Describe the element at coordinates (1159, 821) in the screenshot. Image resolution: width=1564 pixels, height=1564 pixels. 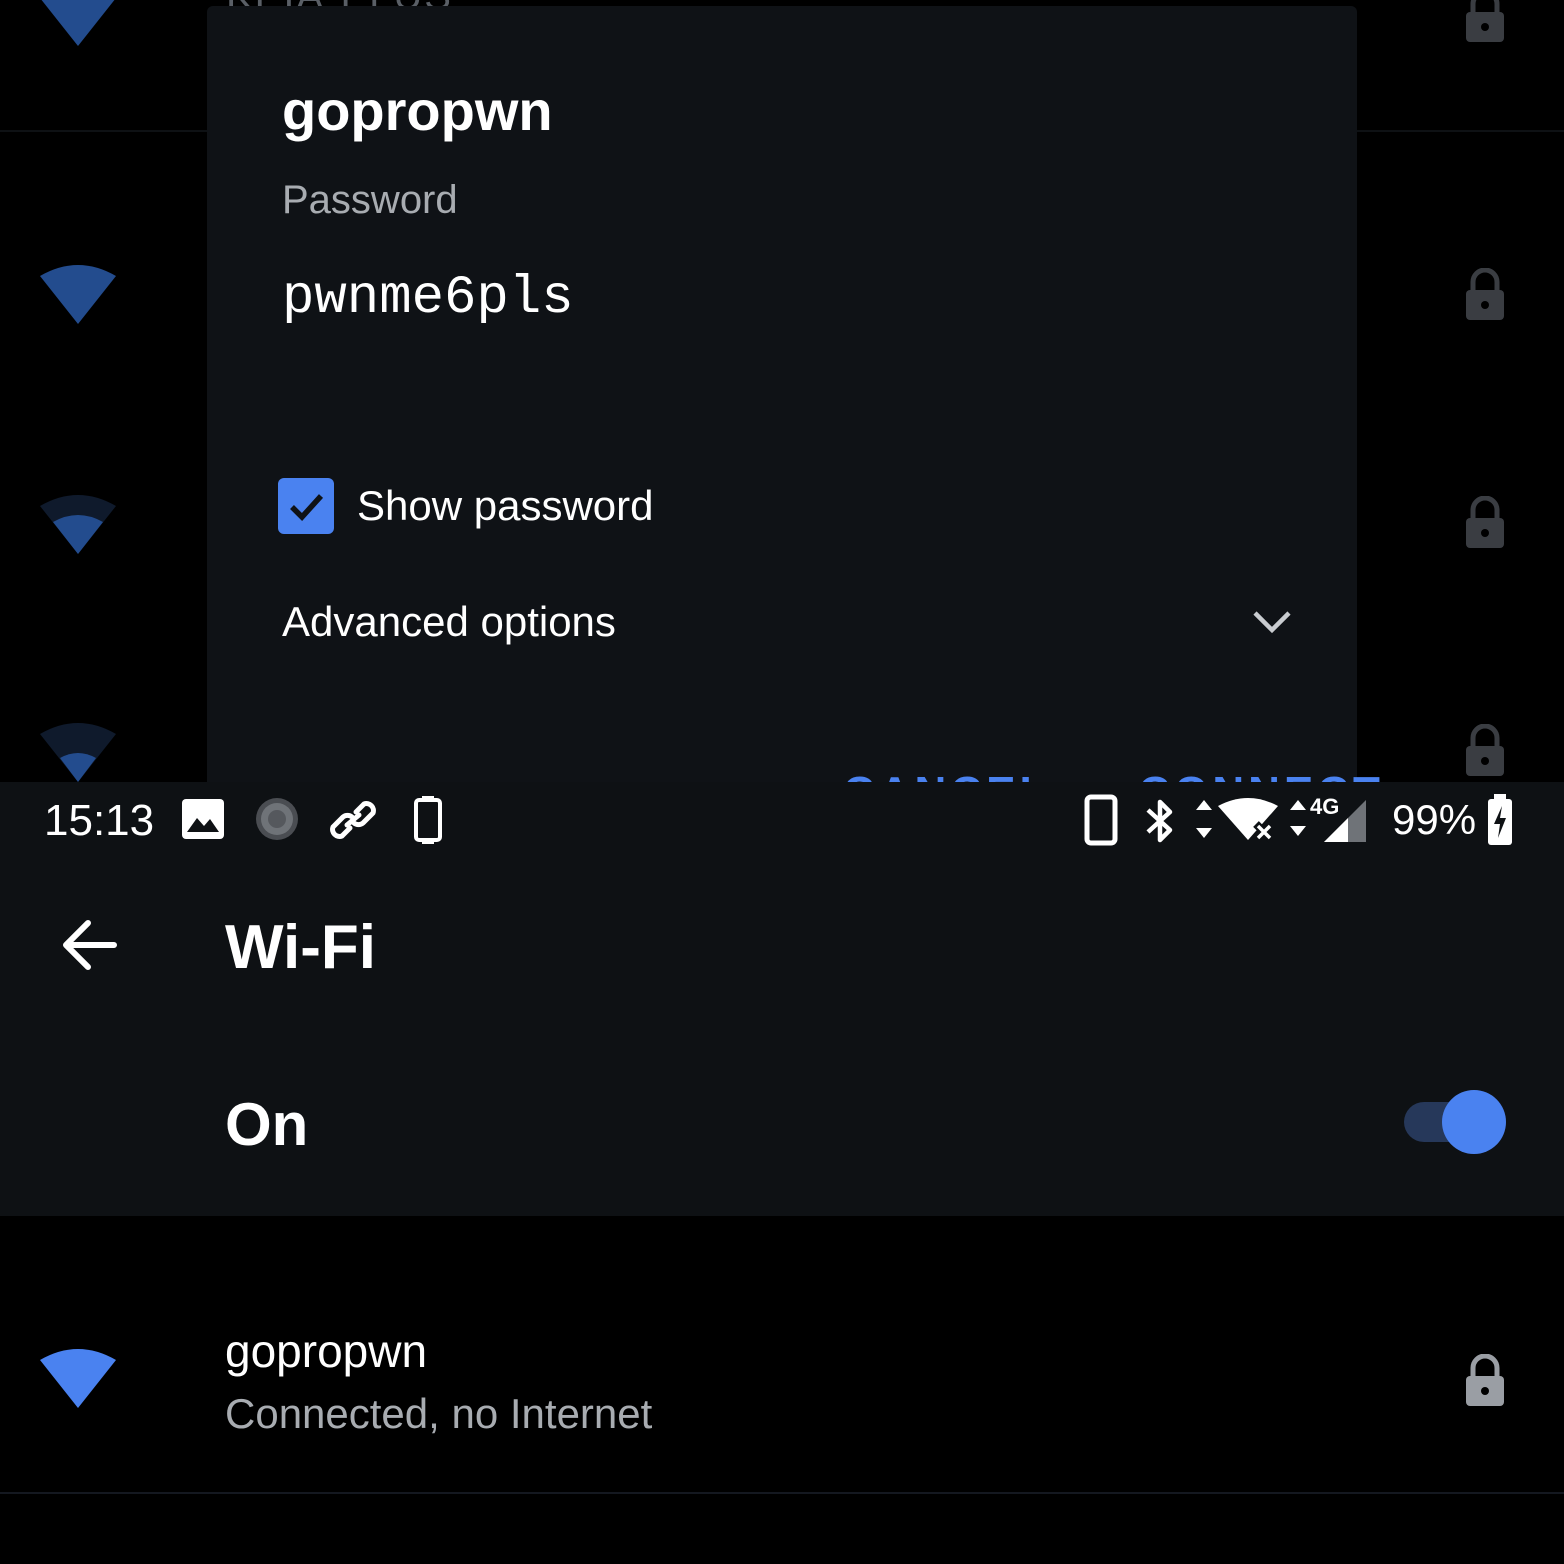
I see `bluetooth-icon` at that location.